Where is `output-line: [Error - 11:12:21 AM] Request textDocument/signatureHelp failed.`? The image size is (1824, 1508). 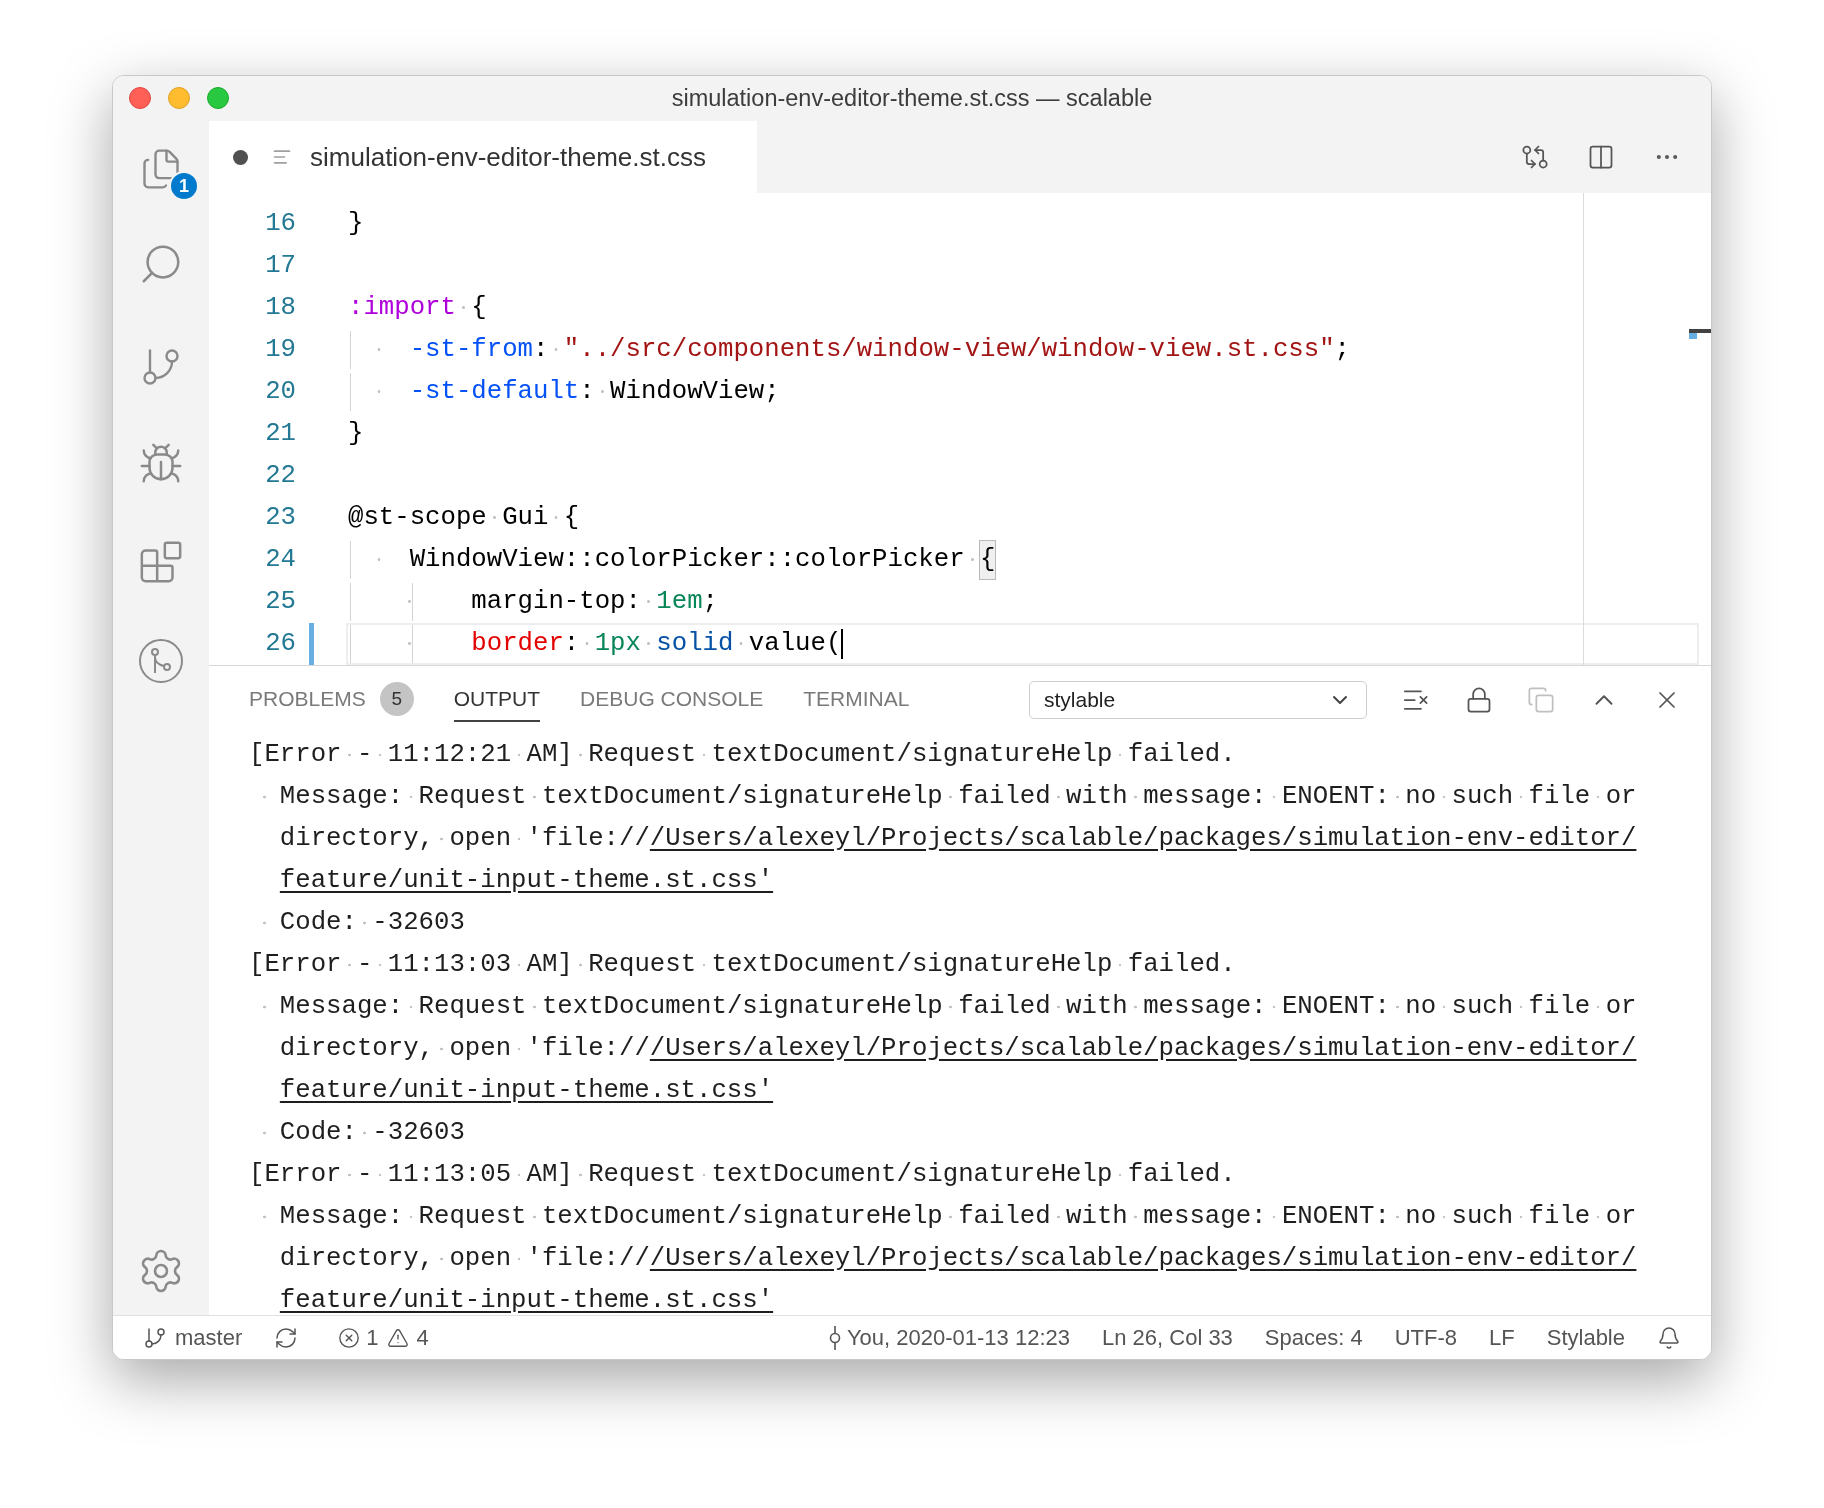
output-line: [Error - 11:12:21 AM] Request textDocument/signatureHelp failed. is located at coordinates (980, 755).